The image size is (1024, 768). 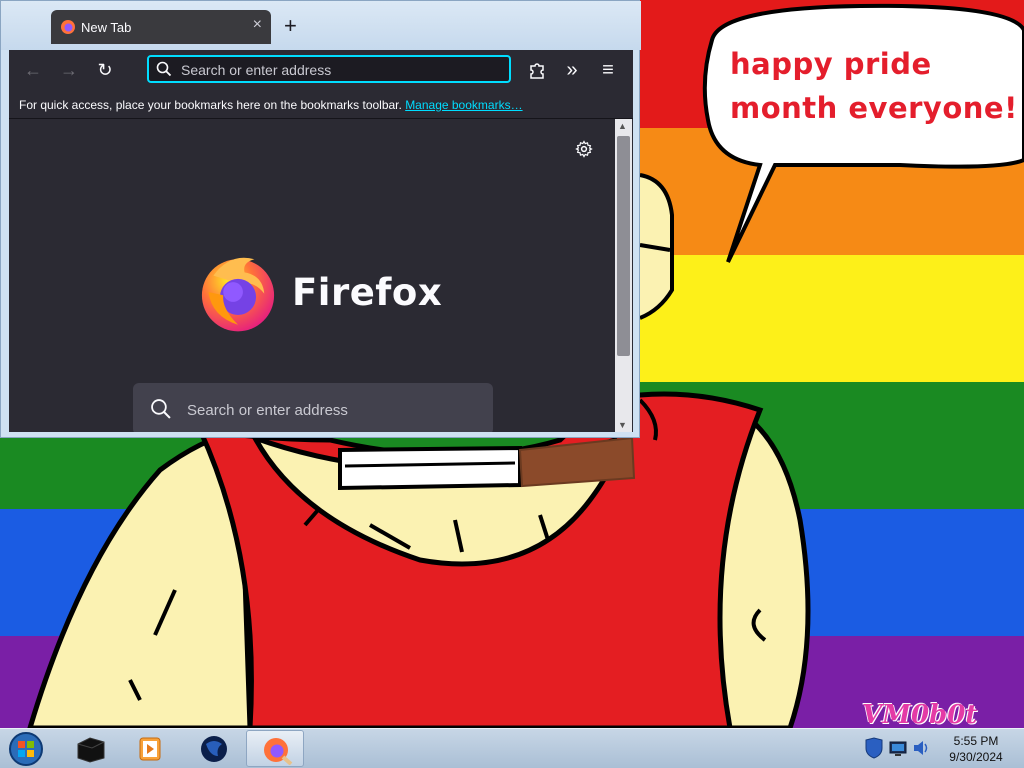 I want to click on navigation-toolbar: ← → ↻ » ≡, so click(x=321, y=70).